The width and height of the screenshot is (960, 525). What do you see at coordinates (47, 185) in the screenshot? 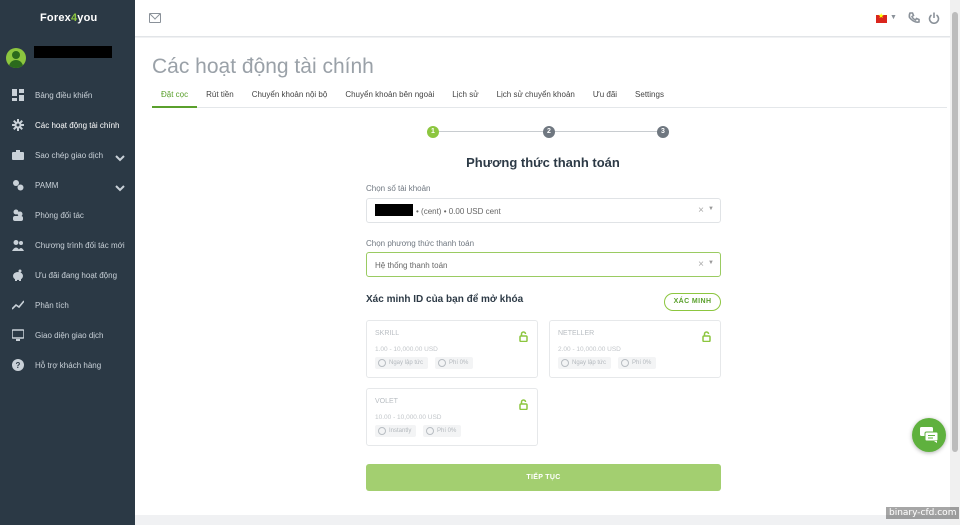
I see `sidebar-item-label: PAMM` at bounding box center [47, 185].